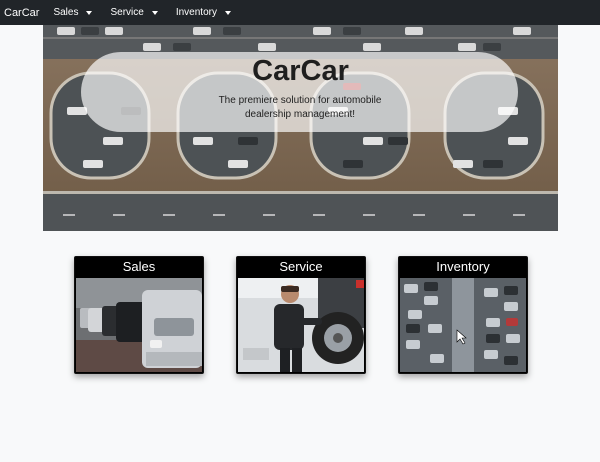 This screenshot has height=462, width=600. I want to click on card-title-inventory: Inventory, so click(463, 266).